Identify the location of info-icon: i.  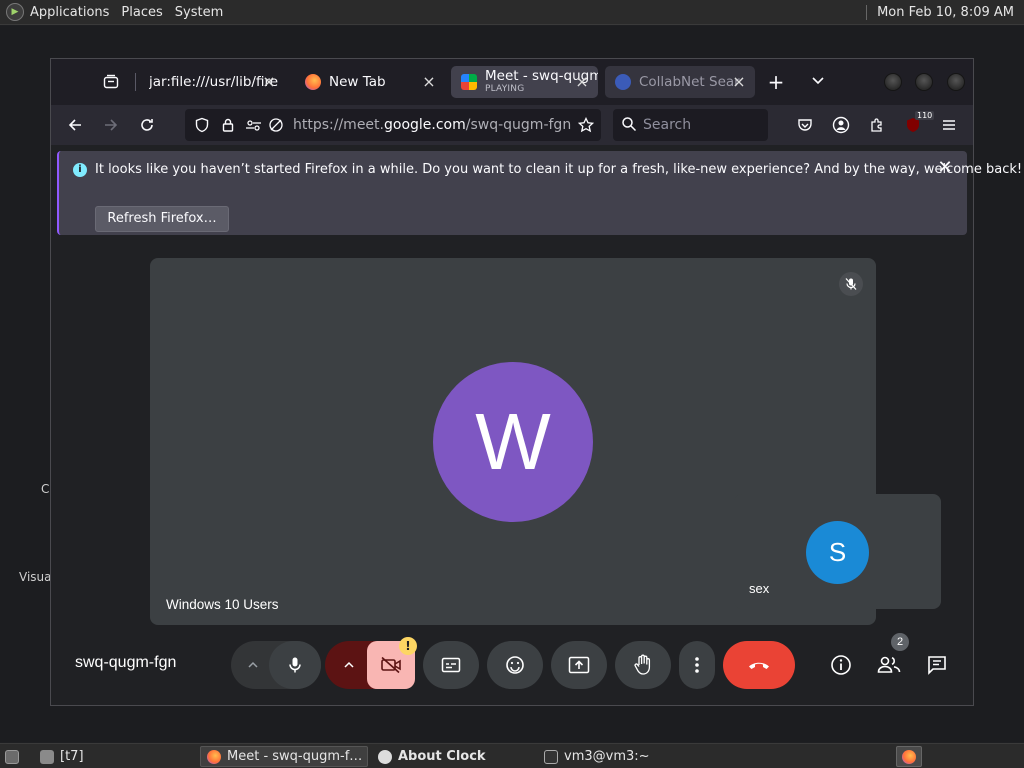
(80, 170).